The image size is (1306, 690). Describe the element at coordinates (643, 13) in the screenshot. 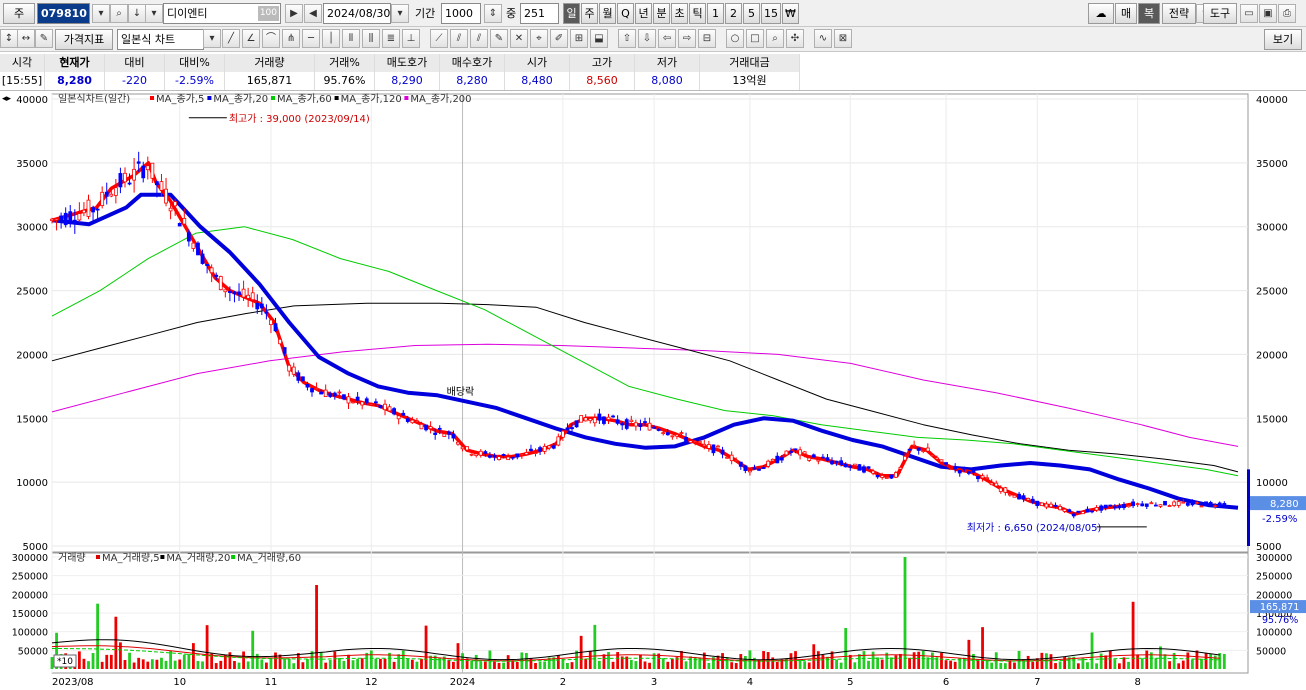

I see `timeframe-4: 년` at that location.